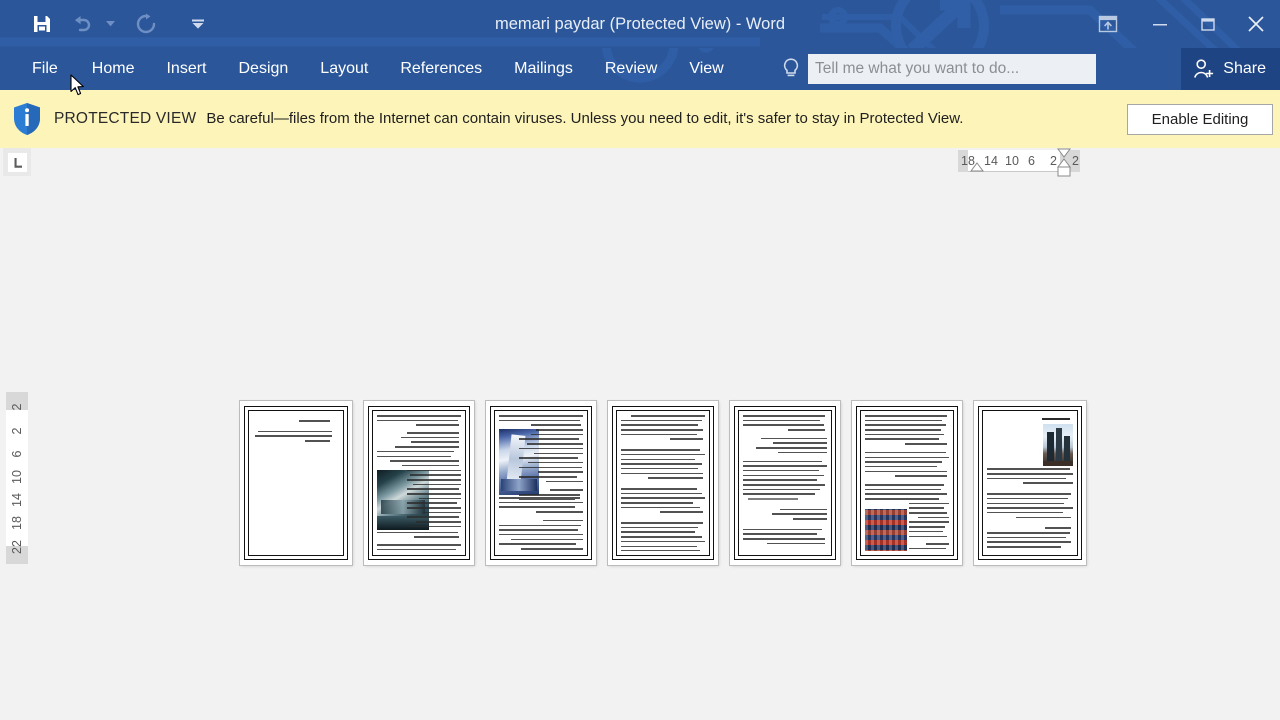 The height and width of the screenshot is (720, 1280). Describe the element at coordinates (263, 69) in the screenshot. I see `tab-design: Design` at that location.